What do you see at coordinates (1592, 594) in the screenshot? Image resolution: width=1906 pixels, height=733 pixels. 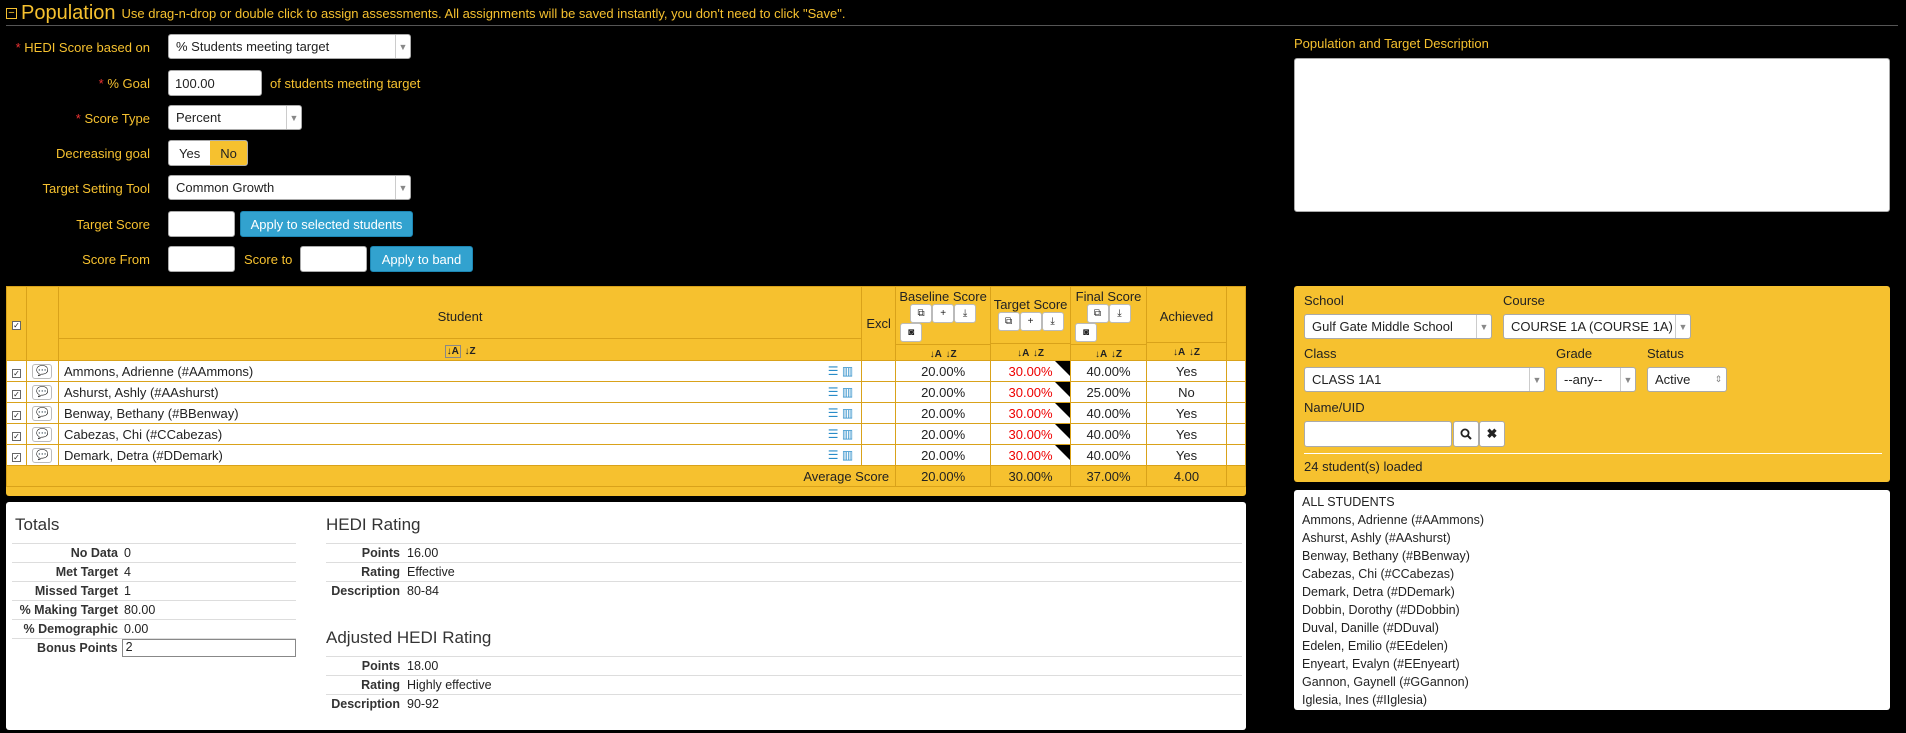 I see `list-item: Demark, Detra (#DDemark)` at bounding box center [1592, 594].